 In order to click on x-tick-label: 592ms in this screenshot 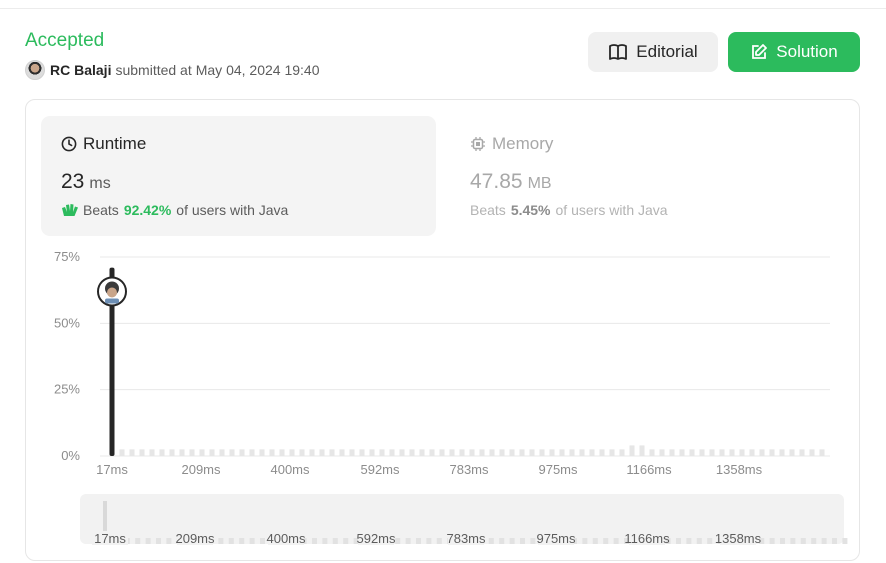, I will do `click(380, 469)`.